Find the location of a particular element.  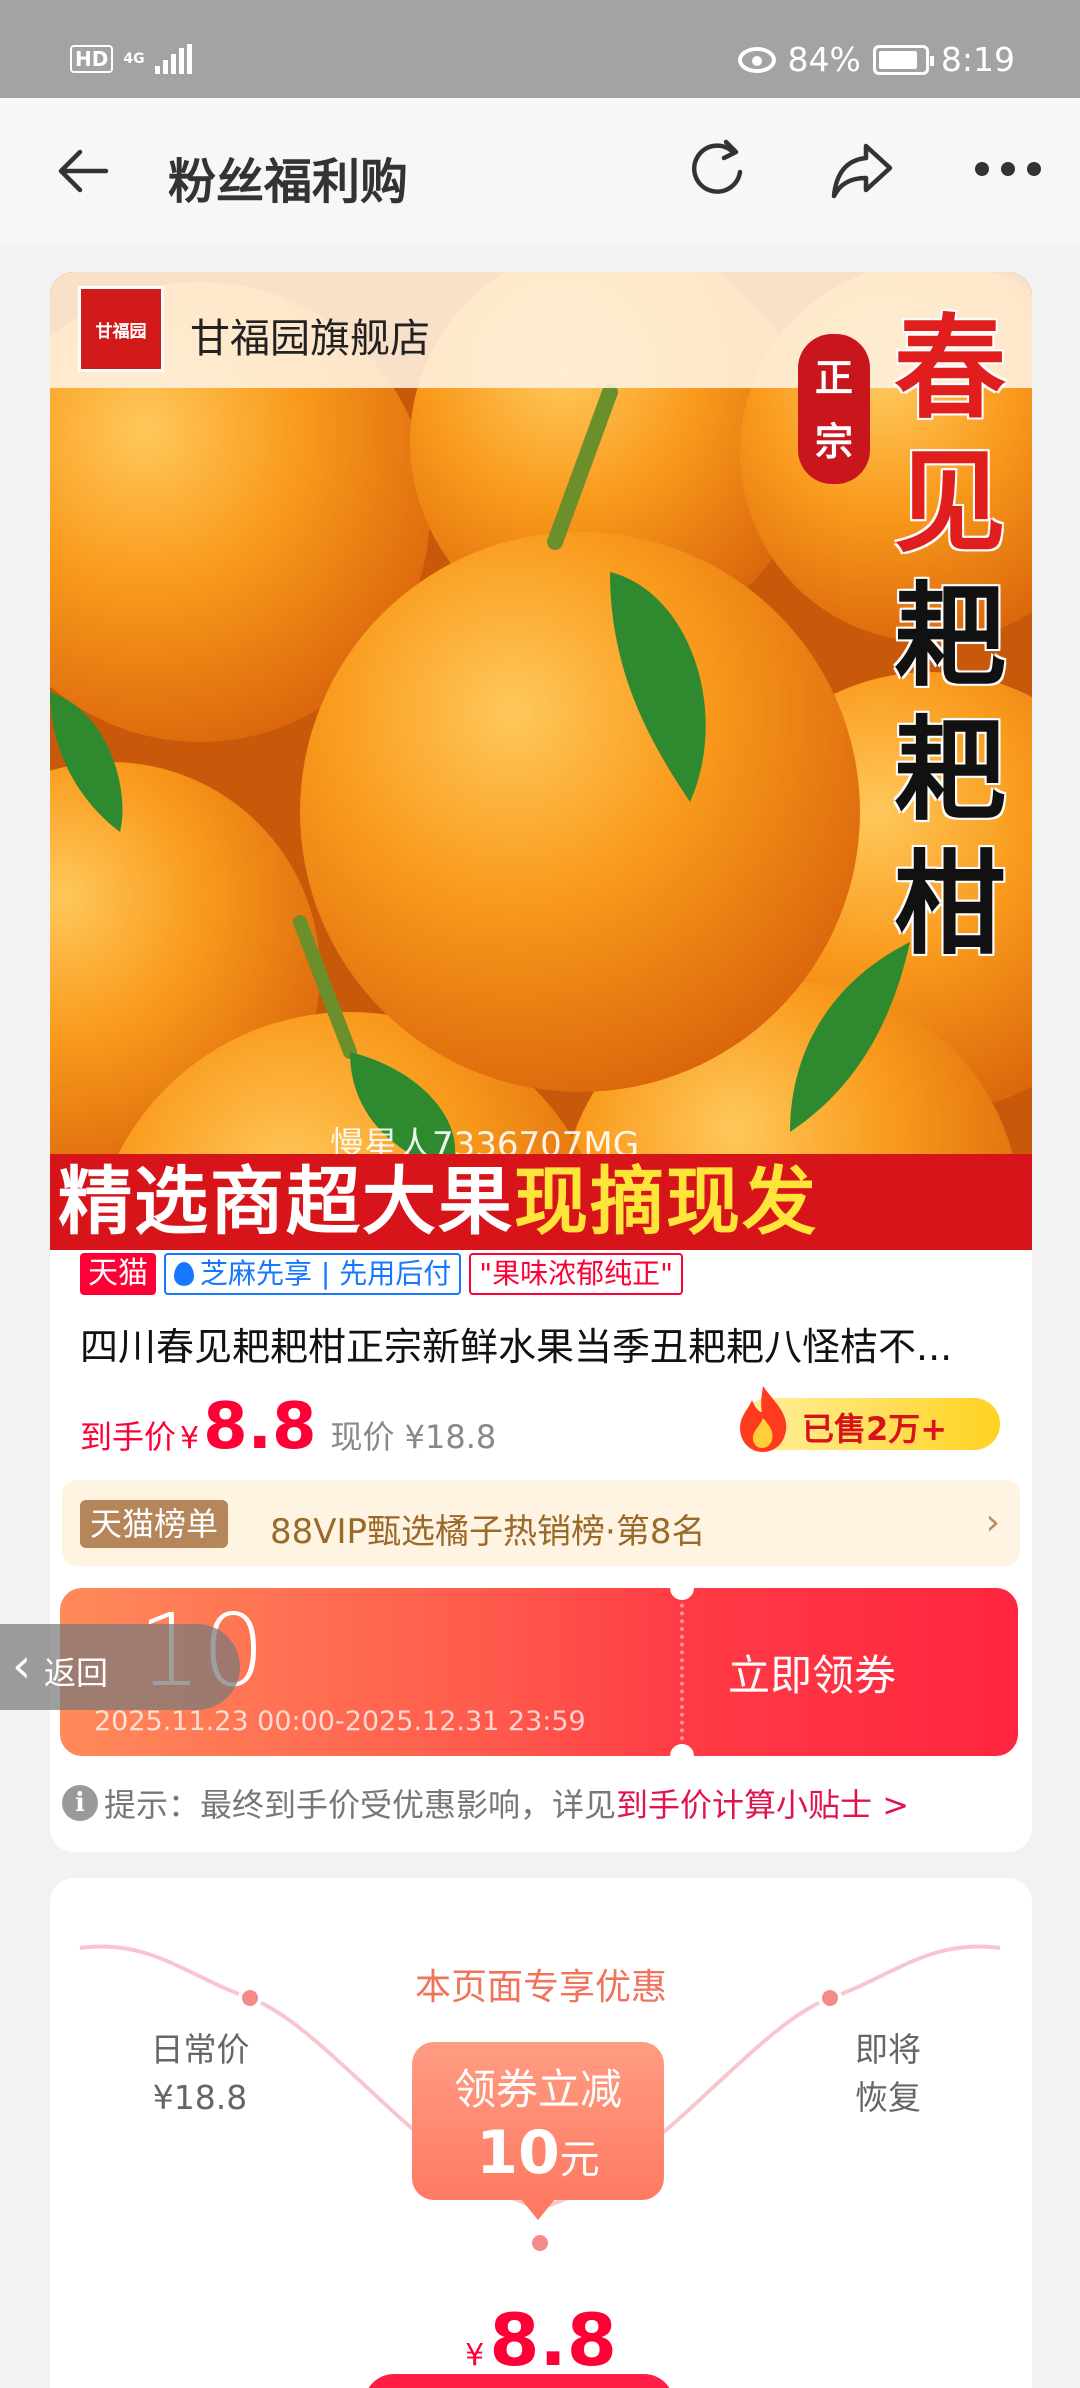

final-price-value: 8.8 is located at coordinates (553, 2340).